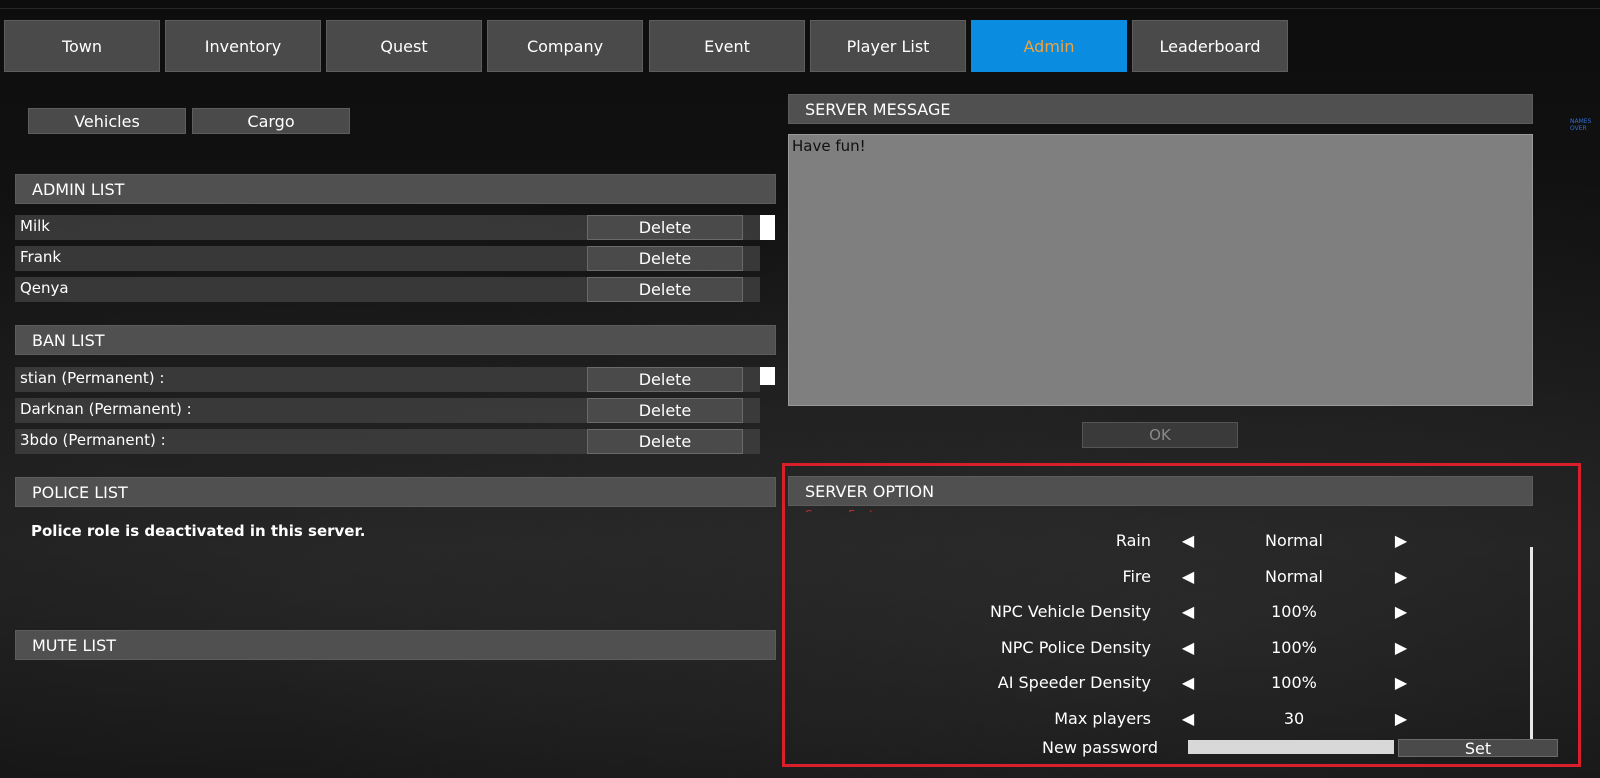  Describe the element at coordinates (1294, 718) in the screenshot. I see `option-value: 30` at that location.